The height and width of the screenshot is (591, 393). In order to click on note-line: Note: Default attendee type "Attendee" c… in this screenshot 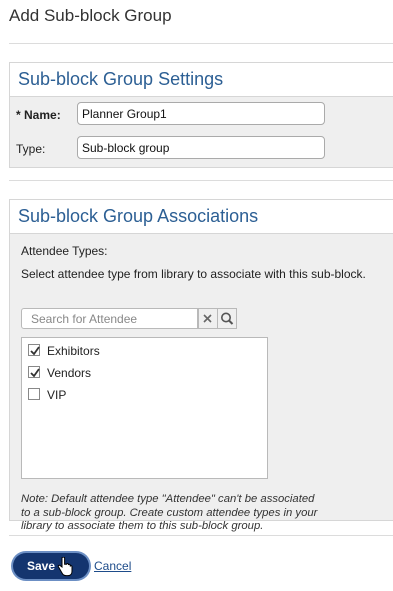, I will do `click(168, 499)`.